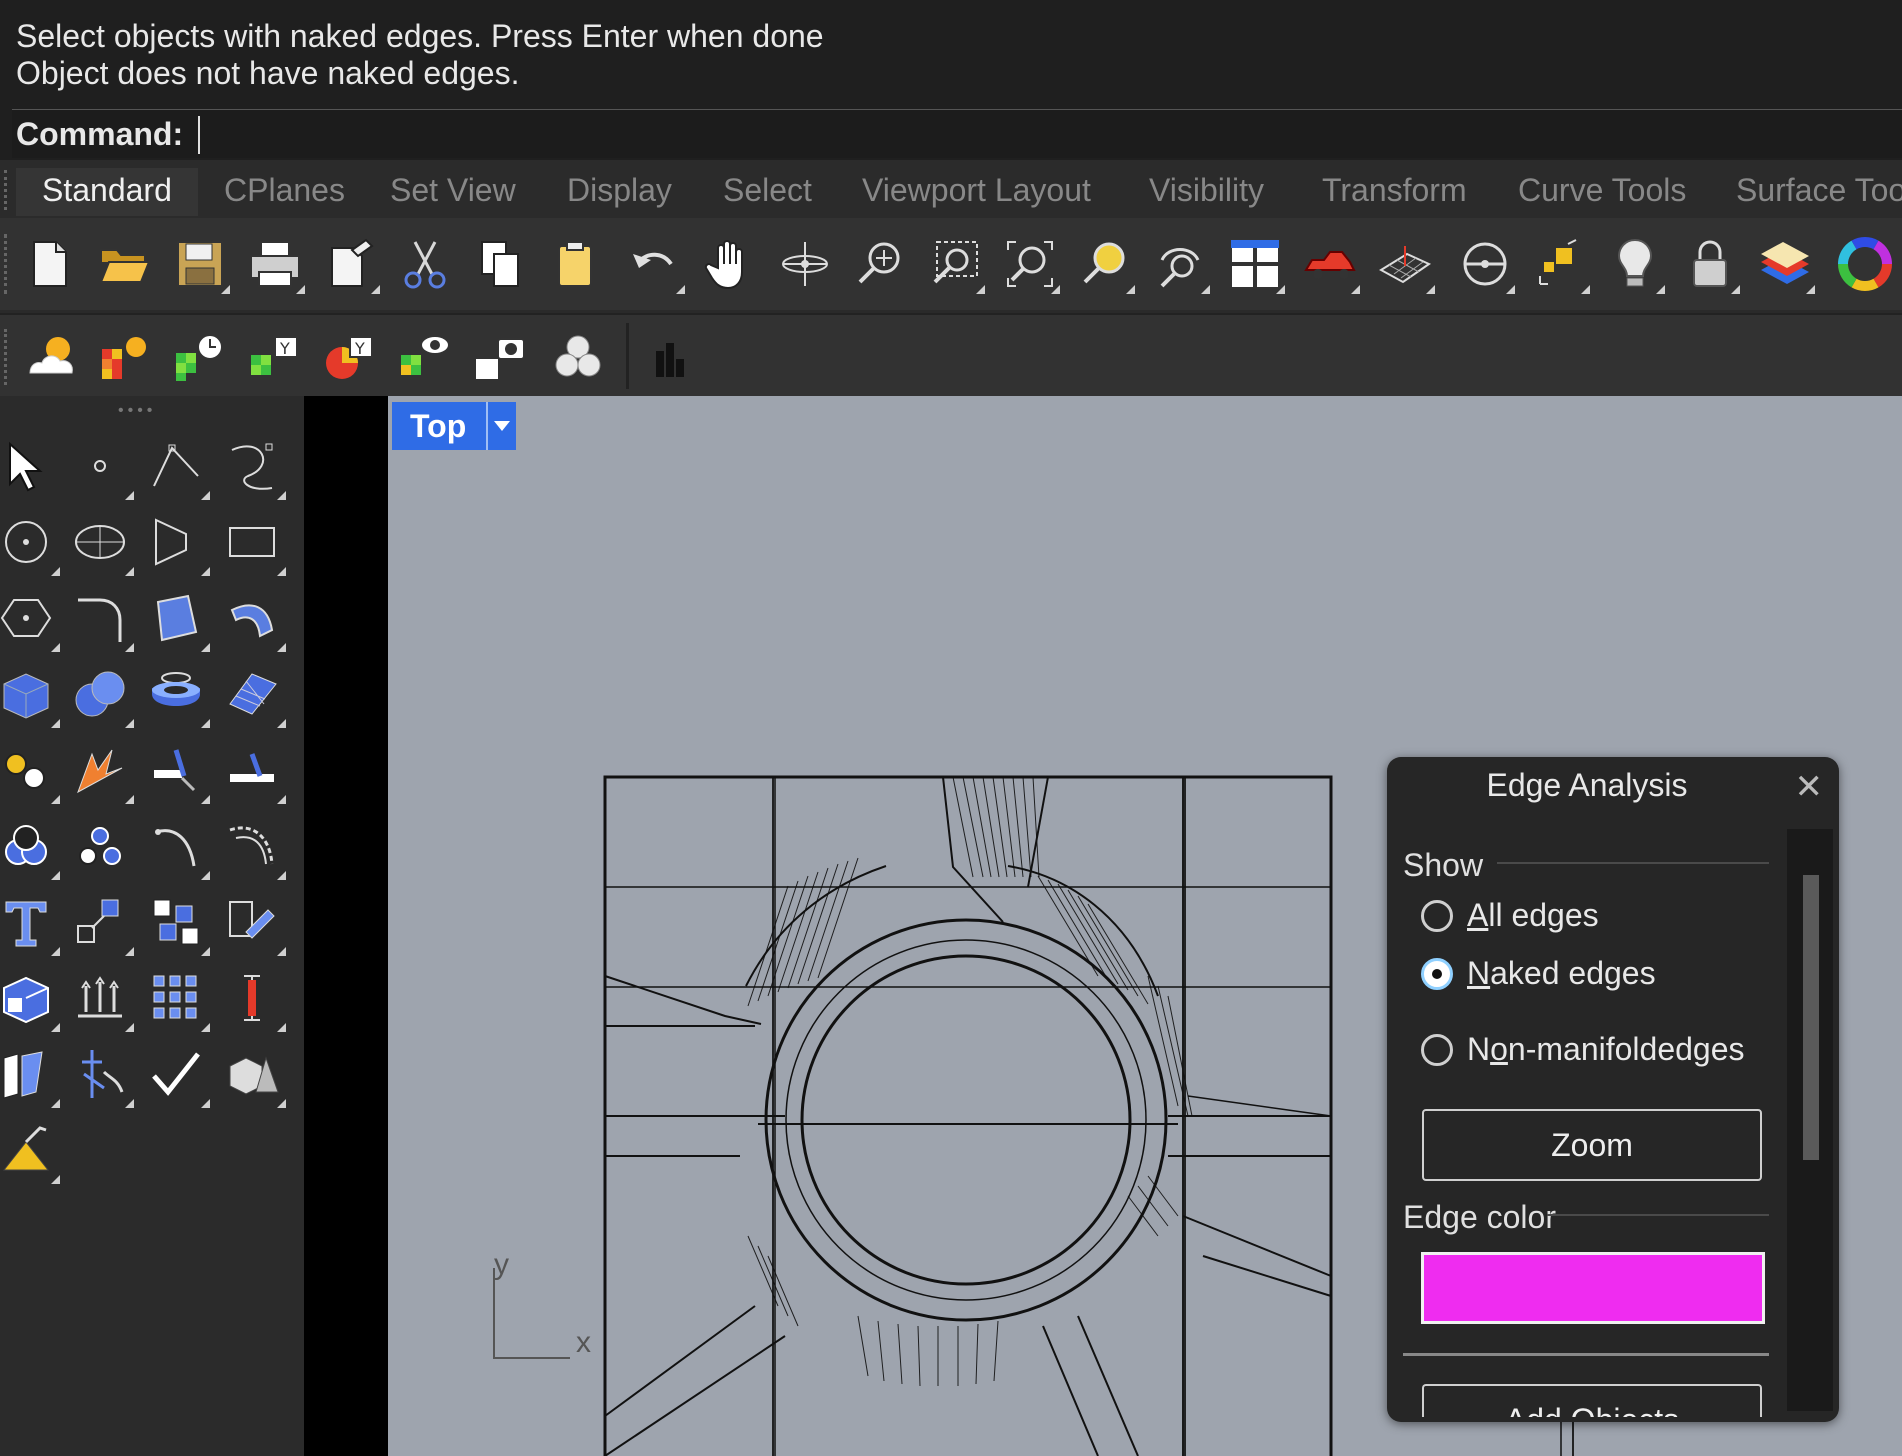 The height and width of the screenshot is (1456, 1902). What do you see at coordinates (137, 411) in the screenshot?
I see `panel-grip: ••••` at bounding box center [137, 411].